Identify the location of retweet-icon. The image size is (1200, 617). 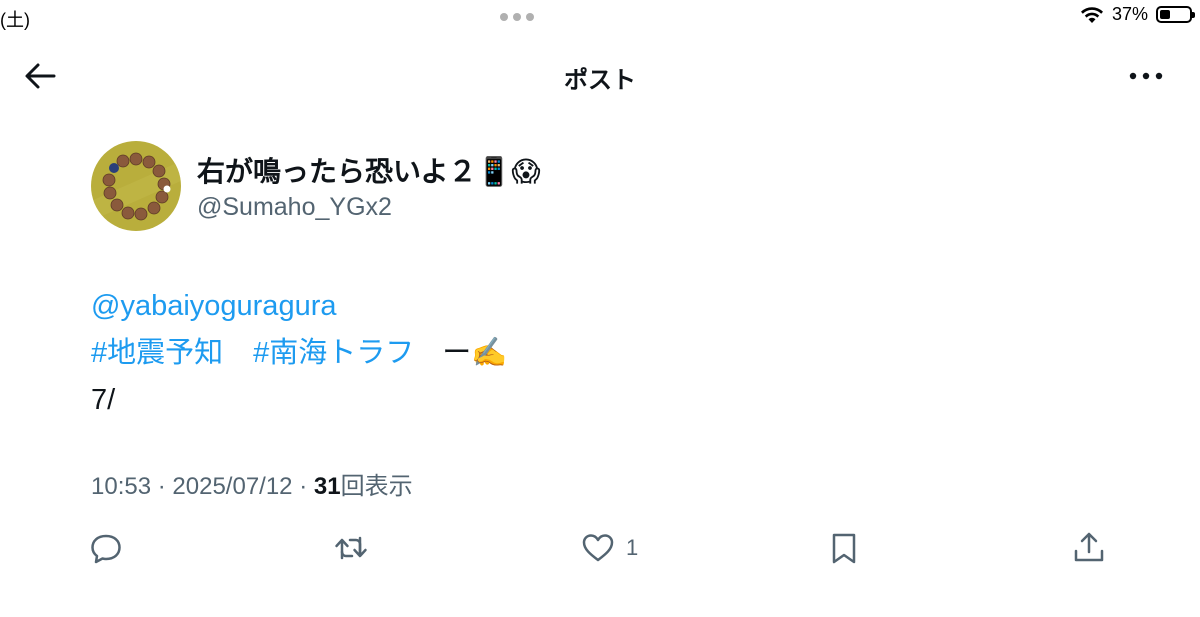
(351, 548).